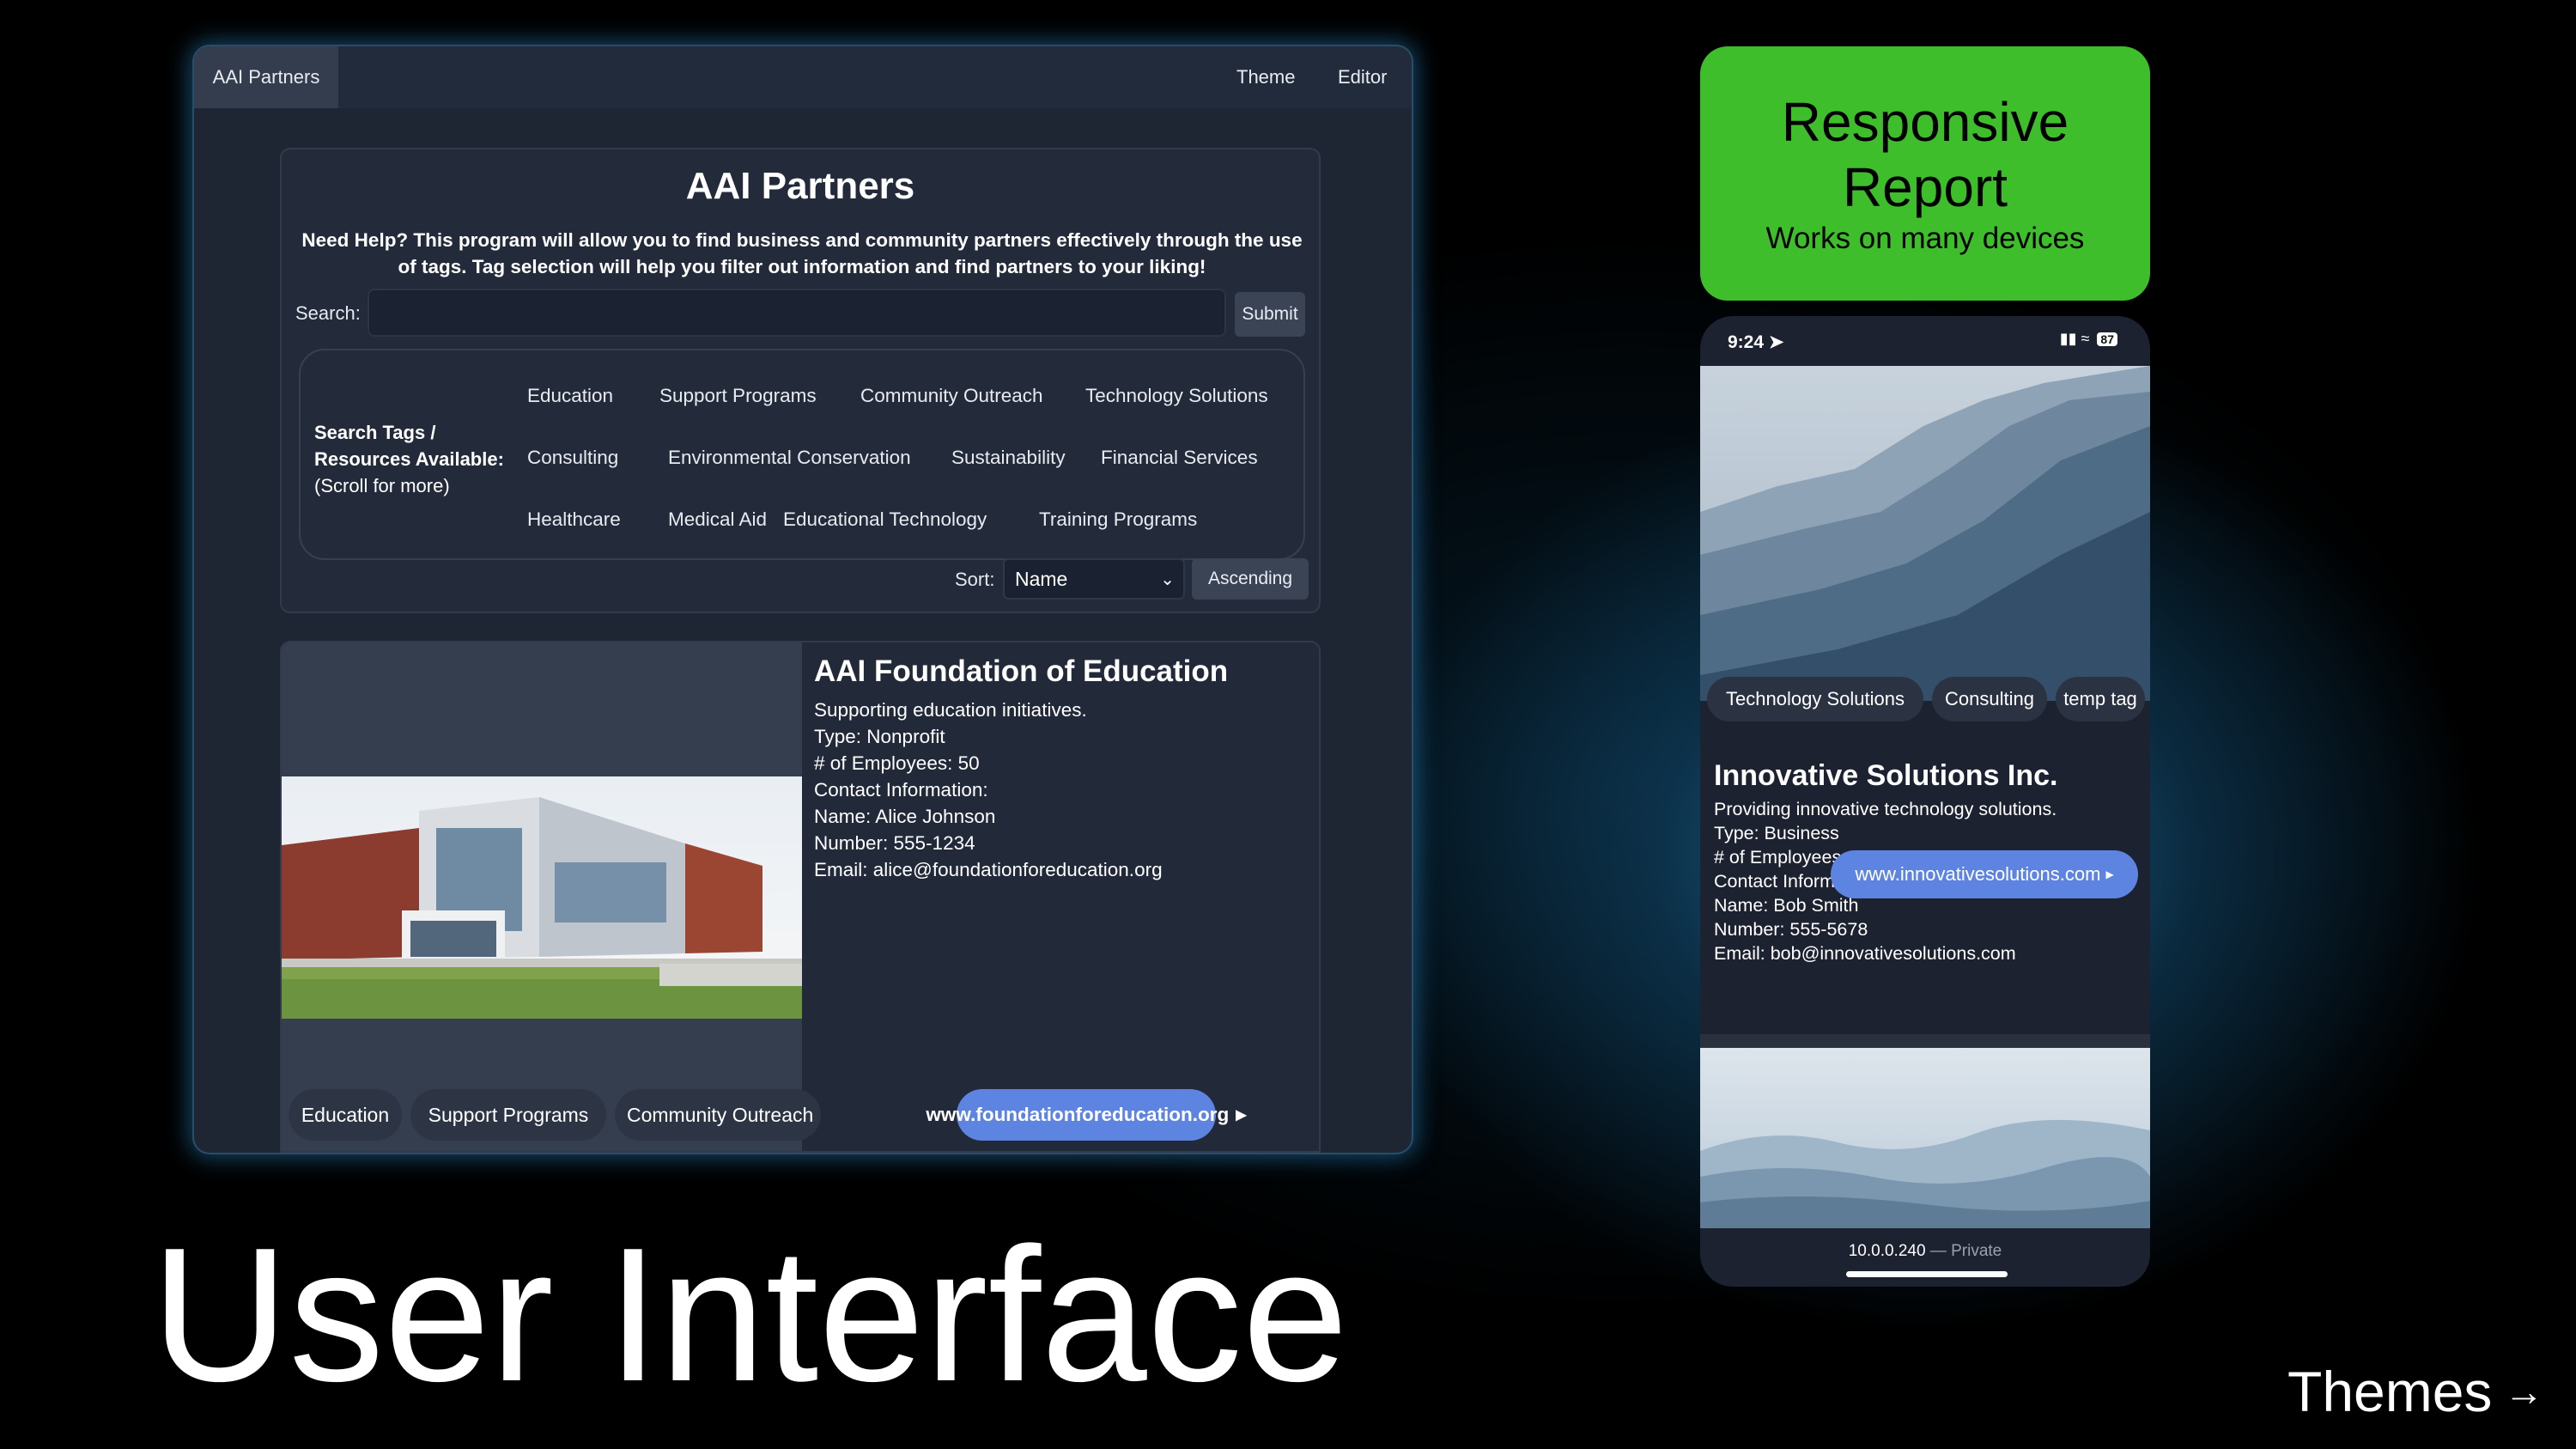 Image resolution: width=2576 pixels, height=1449 pixels. Describe the element at coordinates (1925, 1138) in the screenshot. I see `cloud-mountain-photo` at that location.